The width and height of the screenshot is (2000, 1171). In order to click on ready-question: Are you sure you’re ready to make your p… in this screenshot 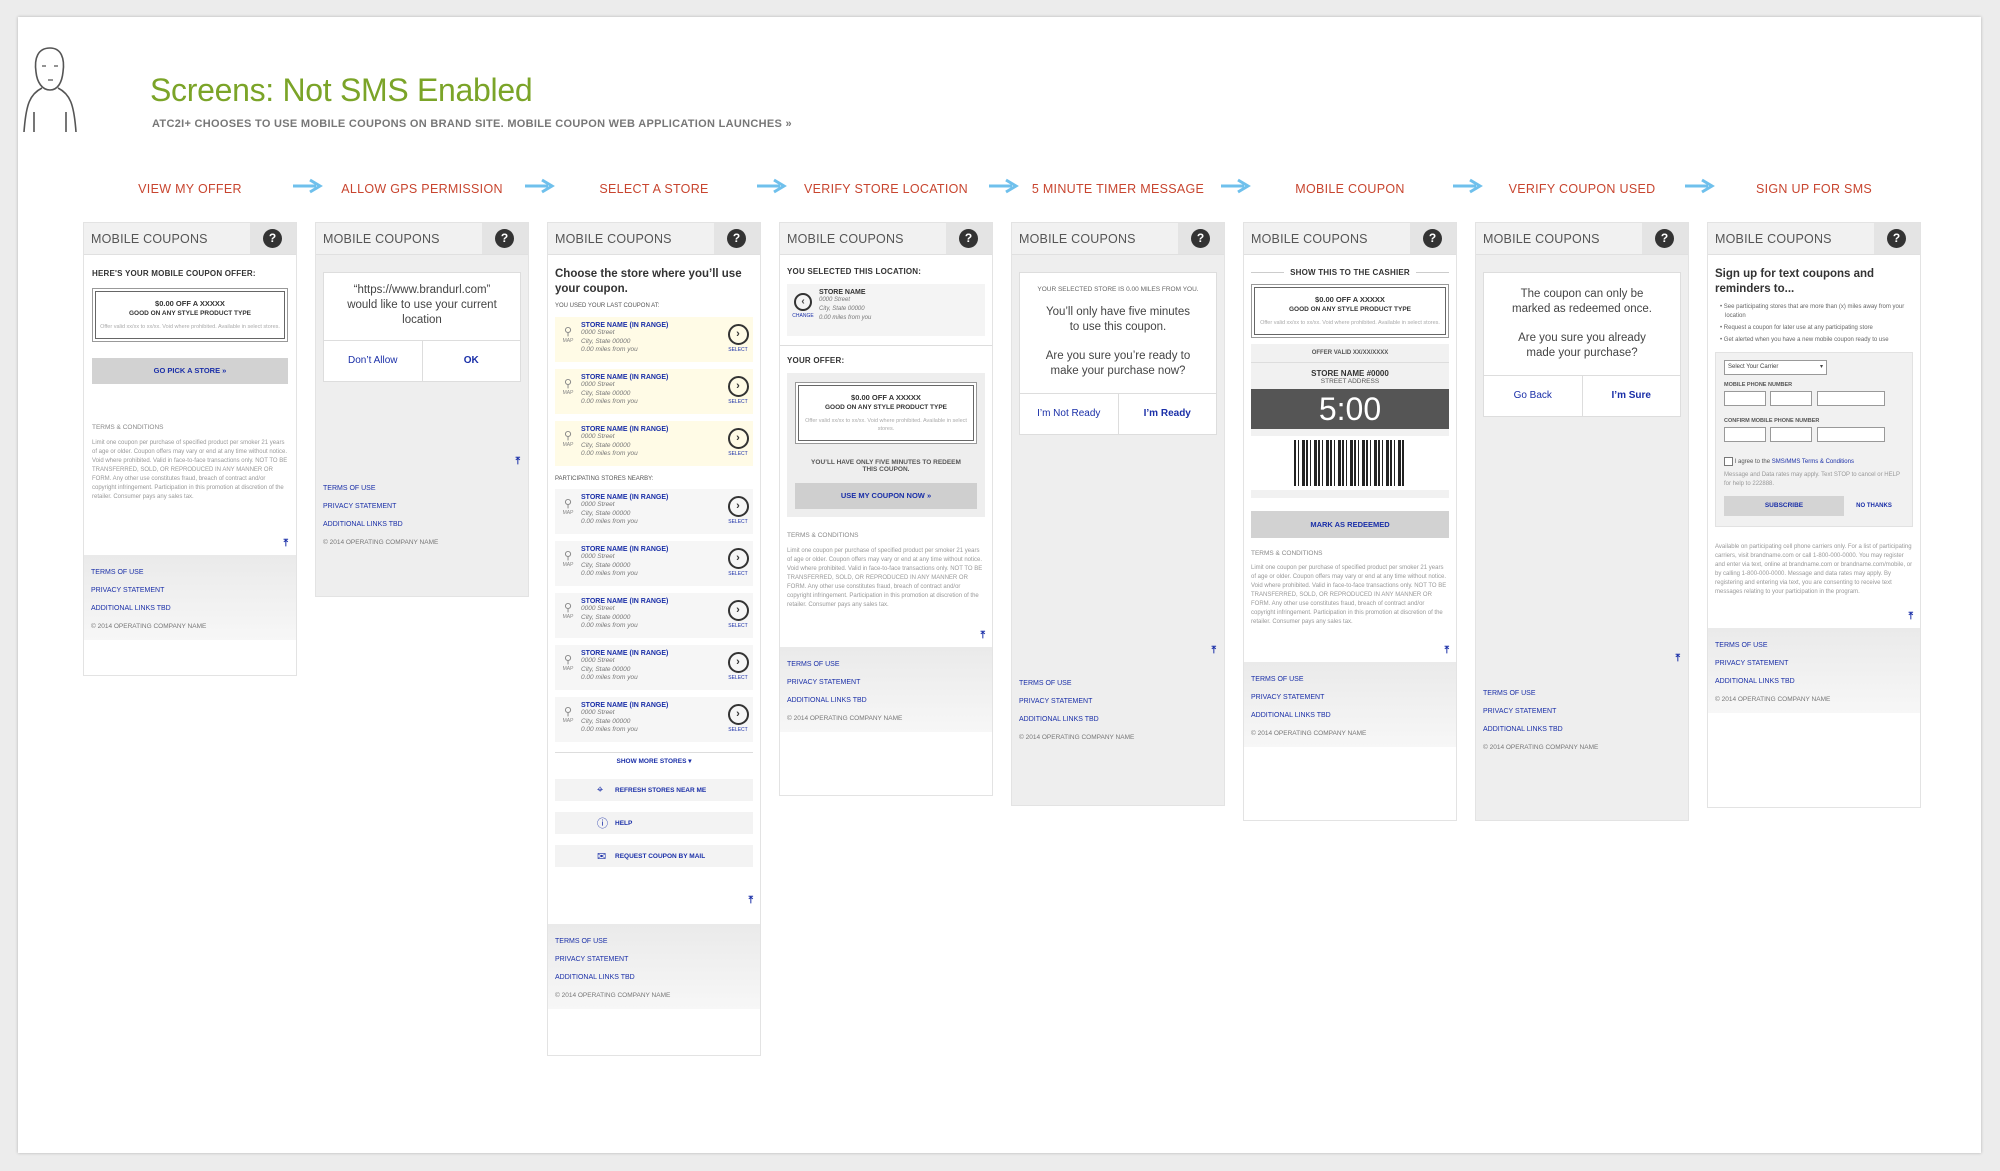, I will do `click(1118, 363)`.